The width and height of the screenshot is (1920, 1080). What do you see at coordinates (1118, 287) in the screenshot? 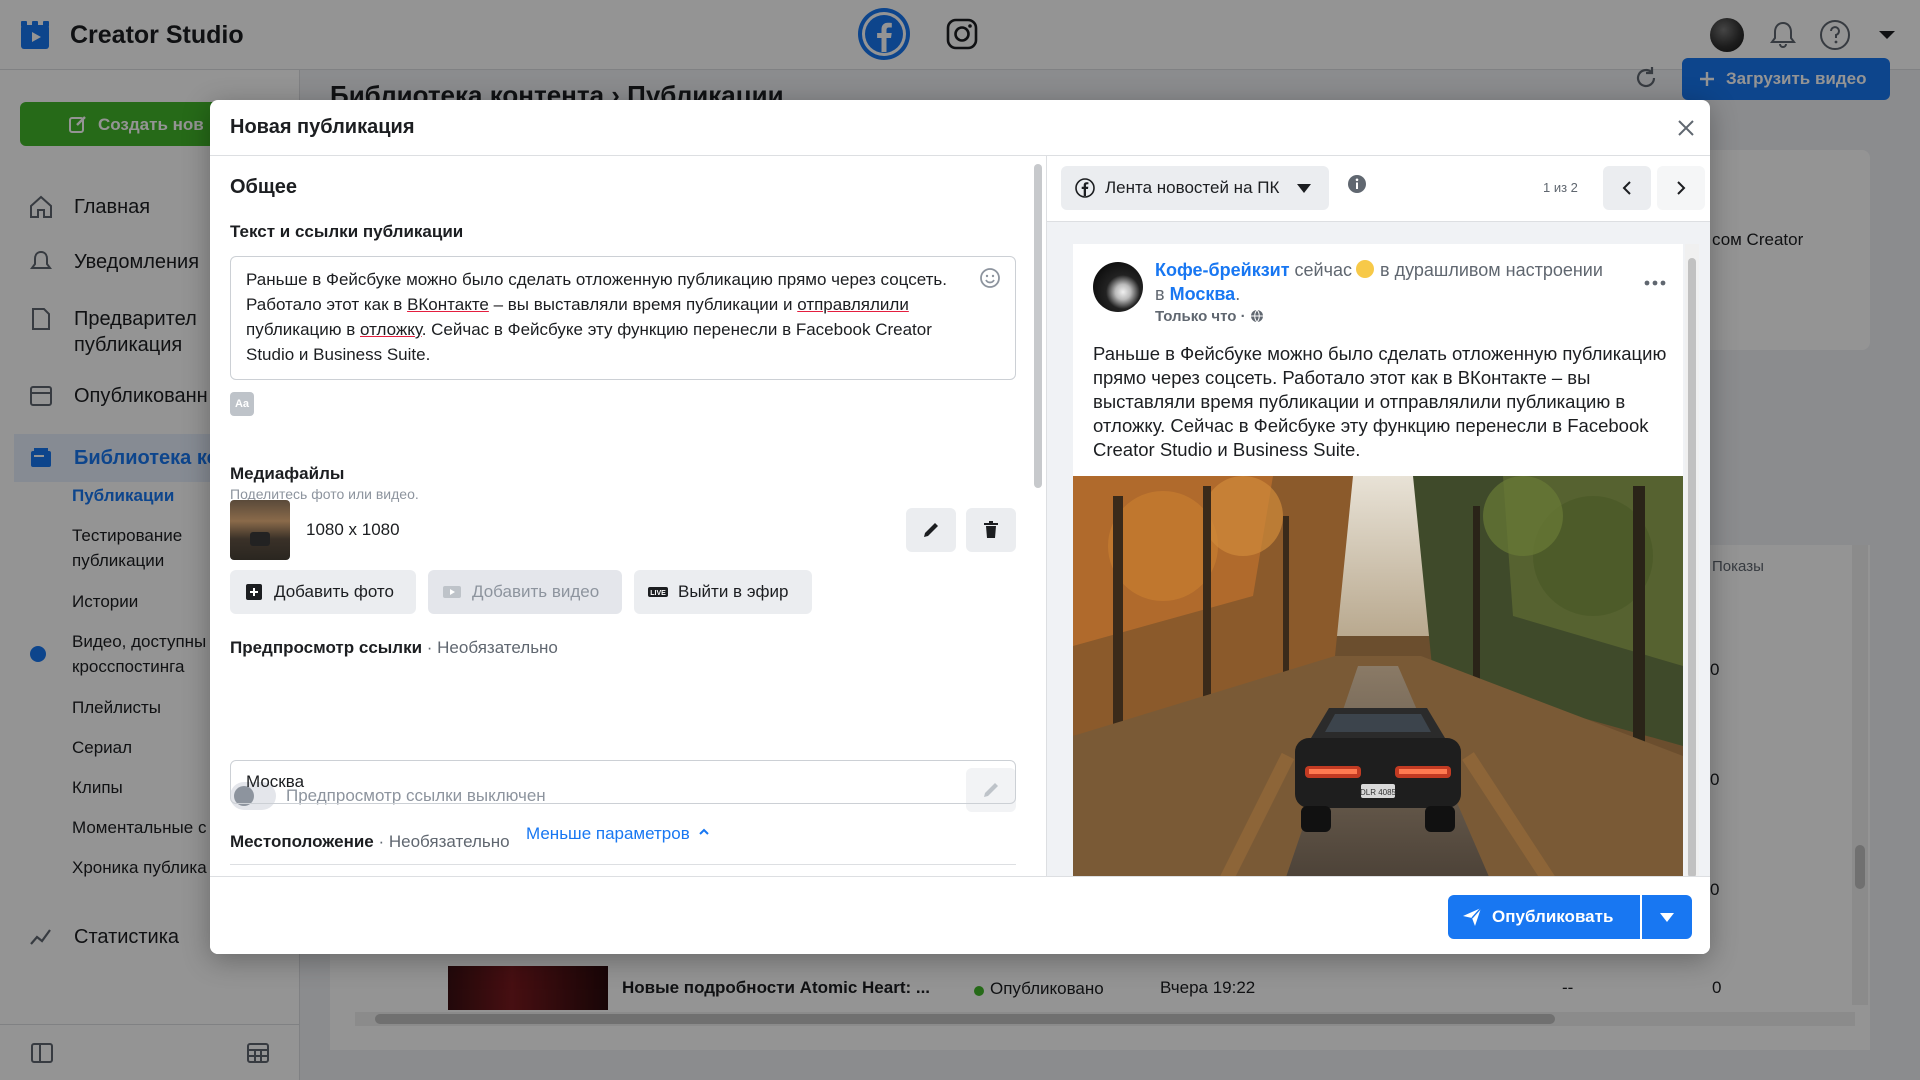
I see `page-avatar` at bounding box center [1118, 287].